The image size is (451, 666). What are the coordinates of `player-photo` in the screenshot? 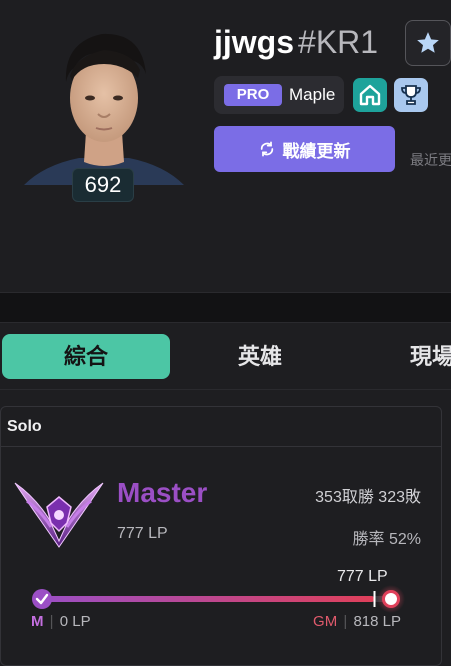 It's located at (104, 109).